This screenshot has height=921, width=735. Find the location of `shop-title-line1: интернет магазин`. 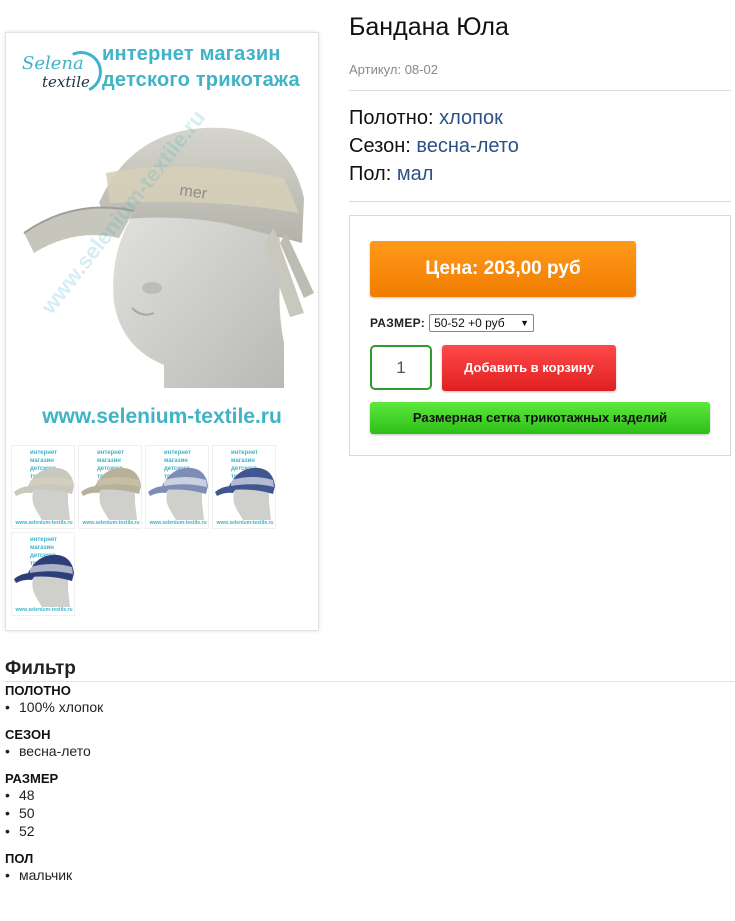

shop-title-line1: интернет магазин is located at coordinates (191, 54).